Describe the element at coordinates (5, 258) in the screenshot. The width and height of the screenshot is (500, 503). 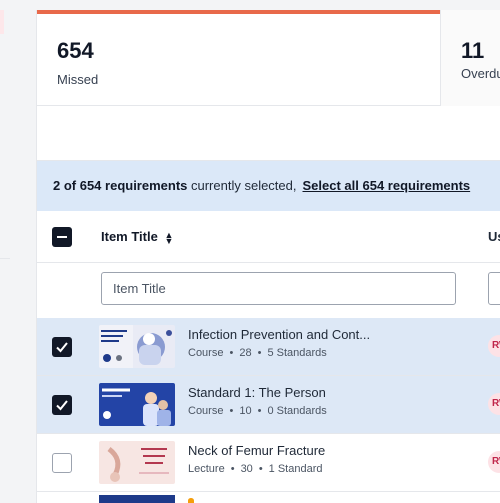
I see `gutter-divider` at that location.